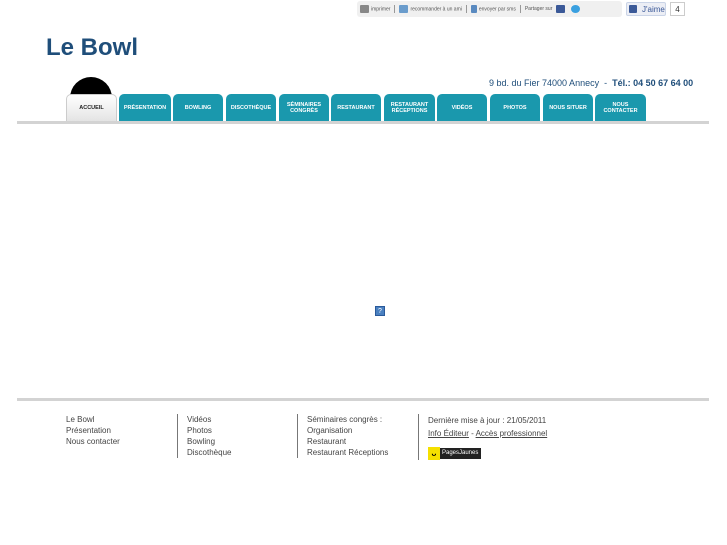  I want to click on footer-col-2: Vidéos Photos Bowling Discothèque, so click(204, 436).